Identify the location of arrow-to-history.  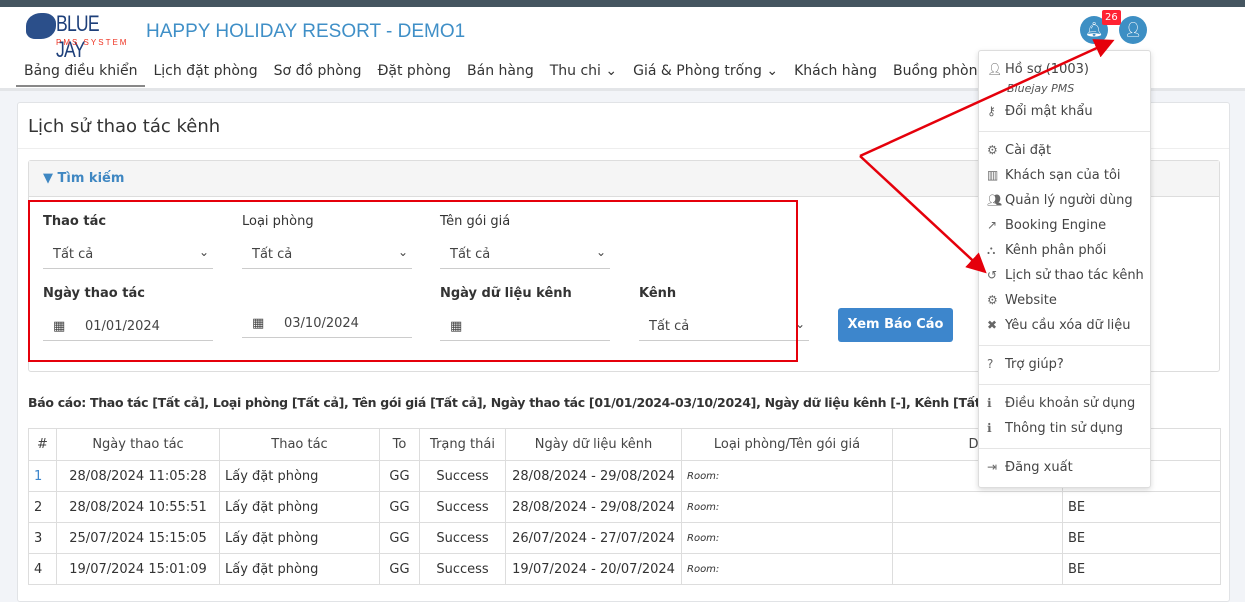
(923, 214).